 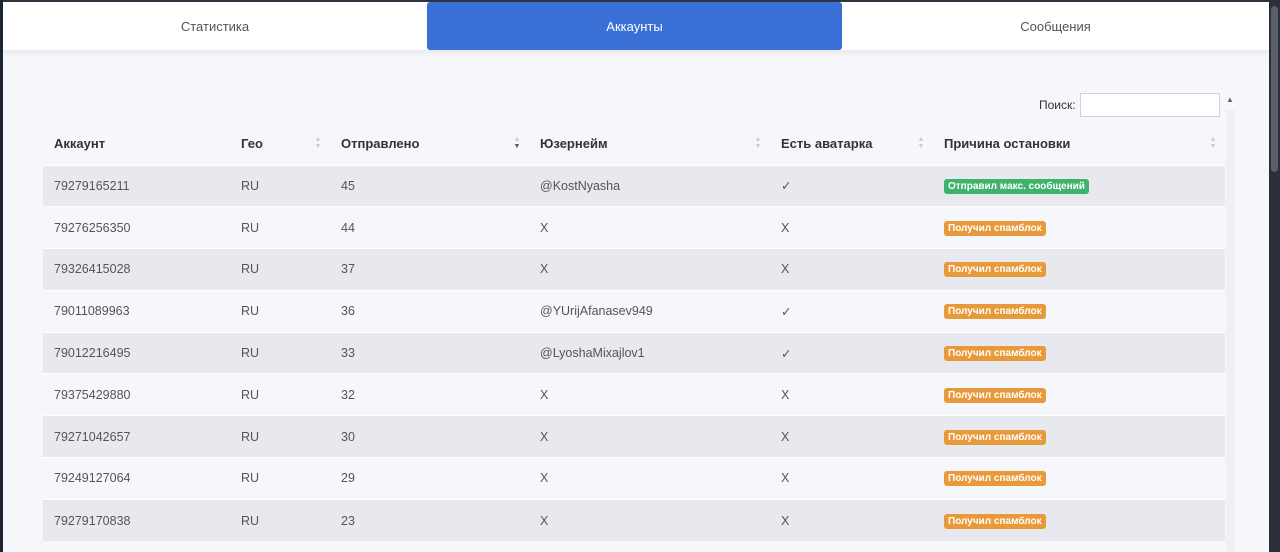 I want to click on account-cell: 79276256350, so click(x=136, y=227).